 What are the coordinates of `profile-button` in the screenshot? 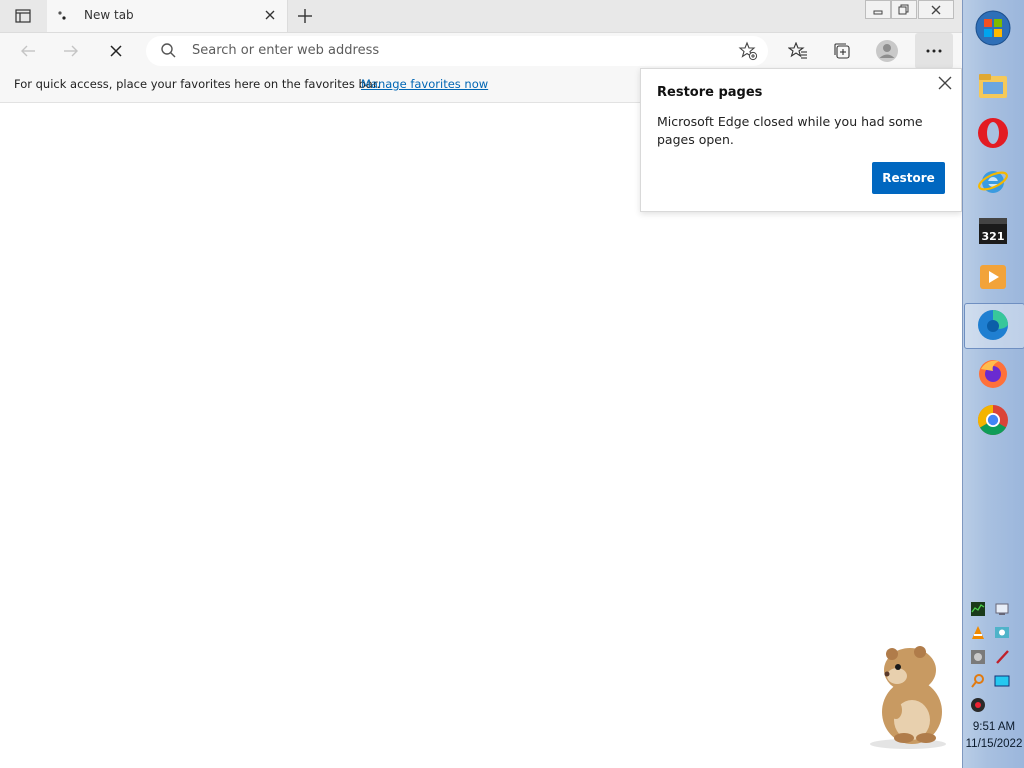 It's located at (887, 51).